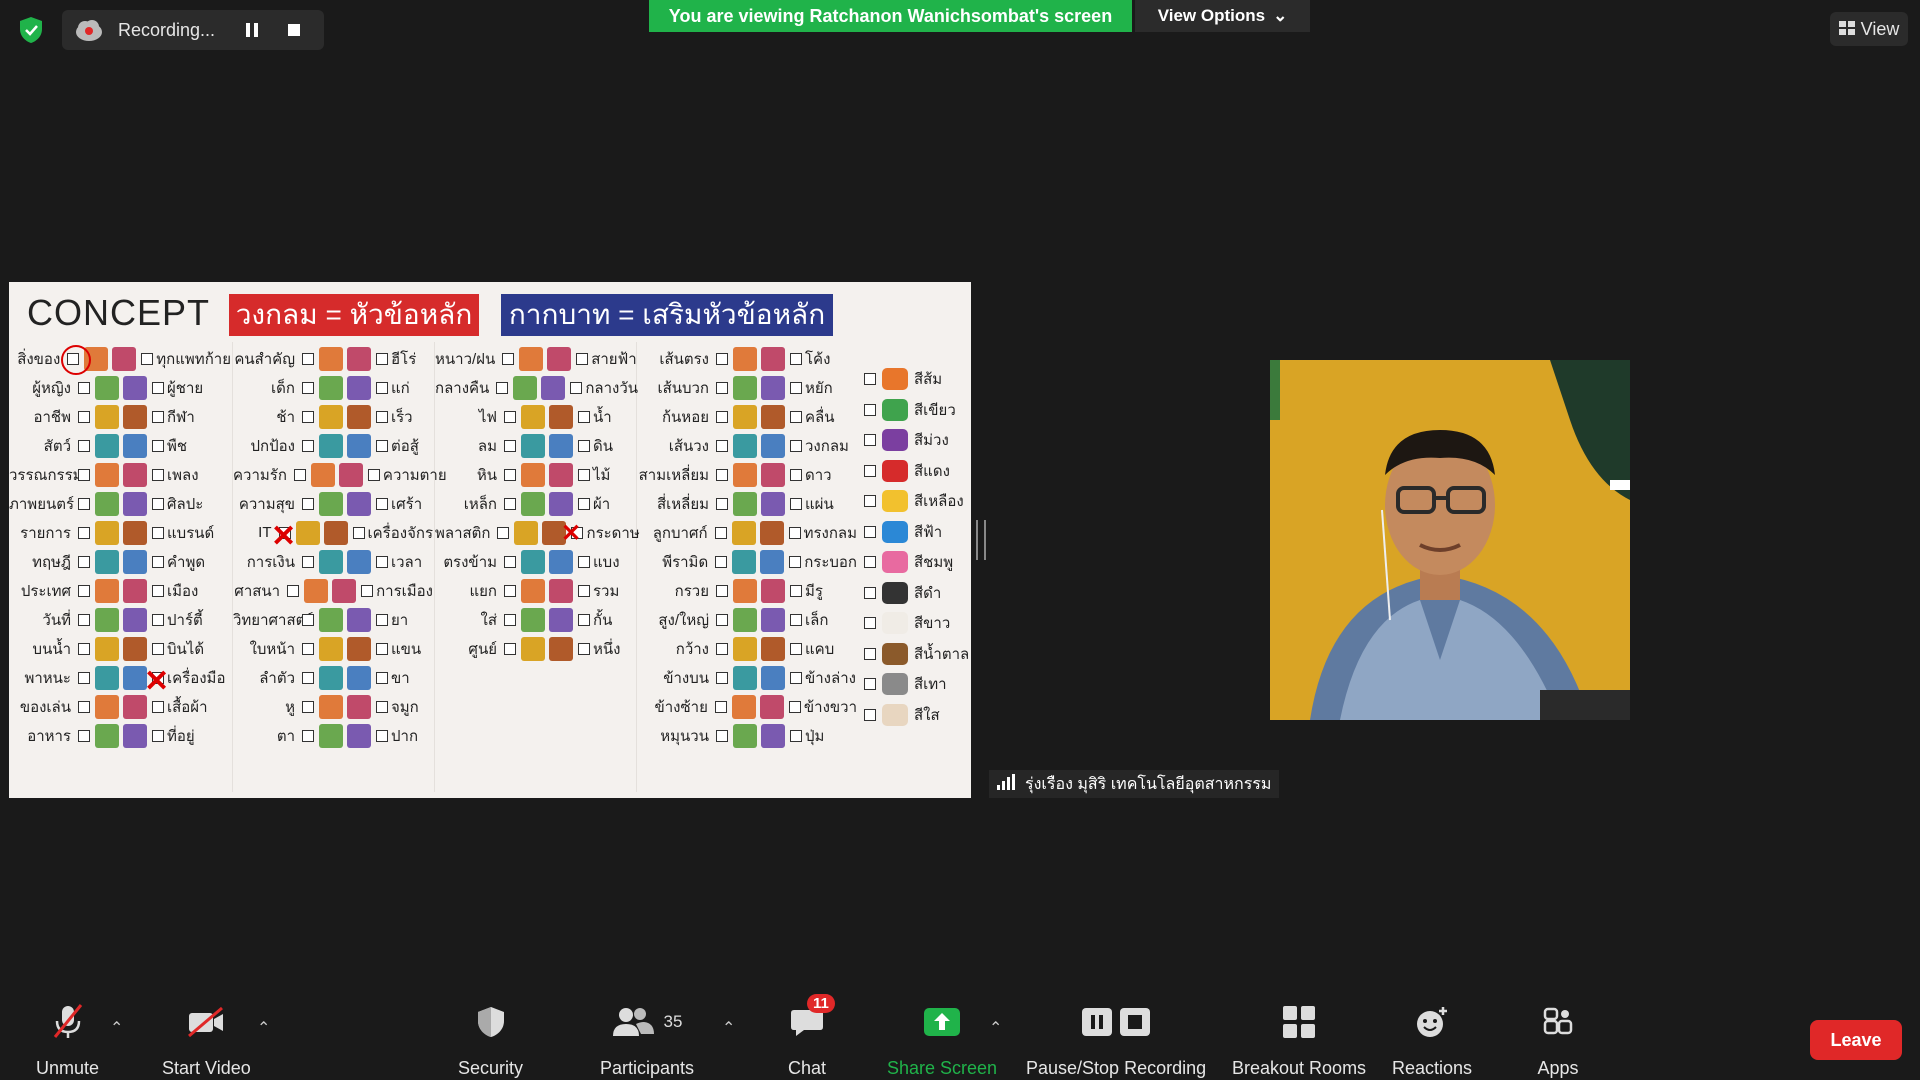 Image resolution: width=1920 pixels, height=1080 pixels. What do you see at coordinates (333, 416) in the screenshot?
I see `concept-row: ช้า เร็ว` at bounding box center [333, 416].